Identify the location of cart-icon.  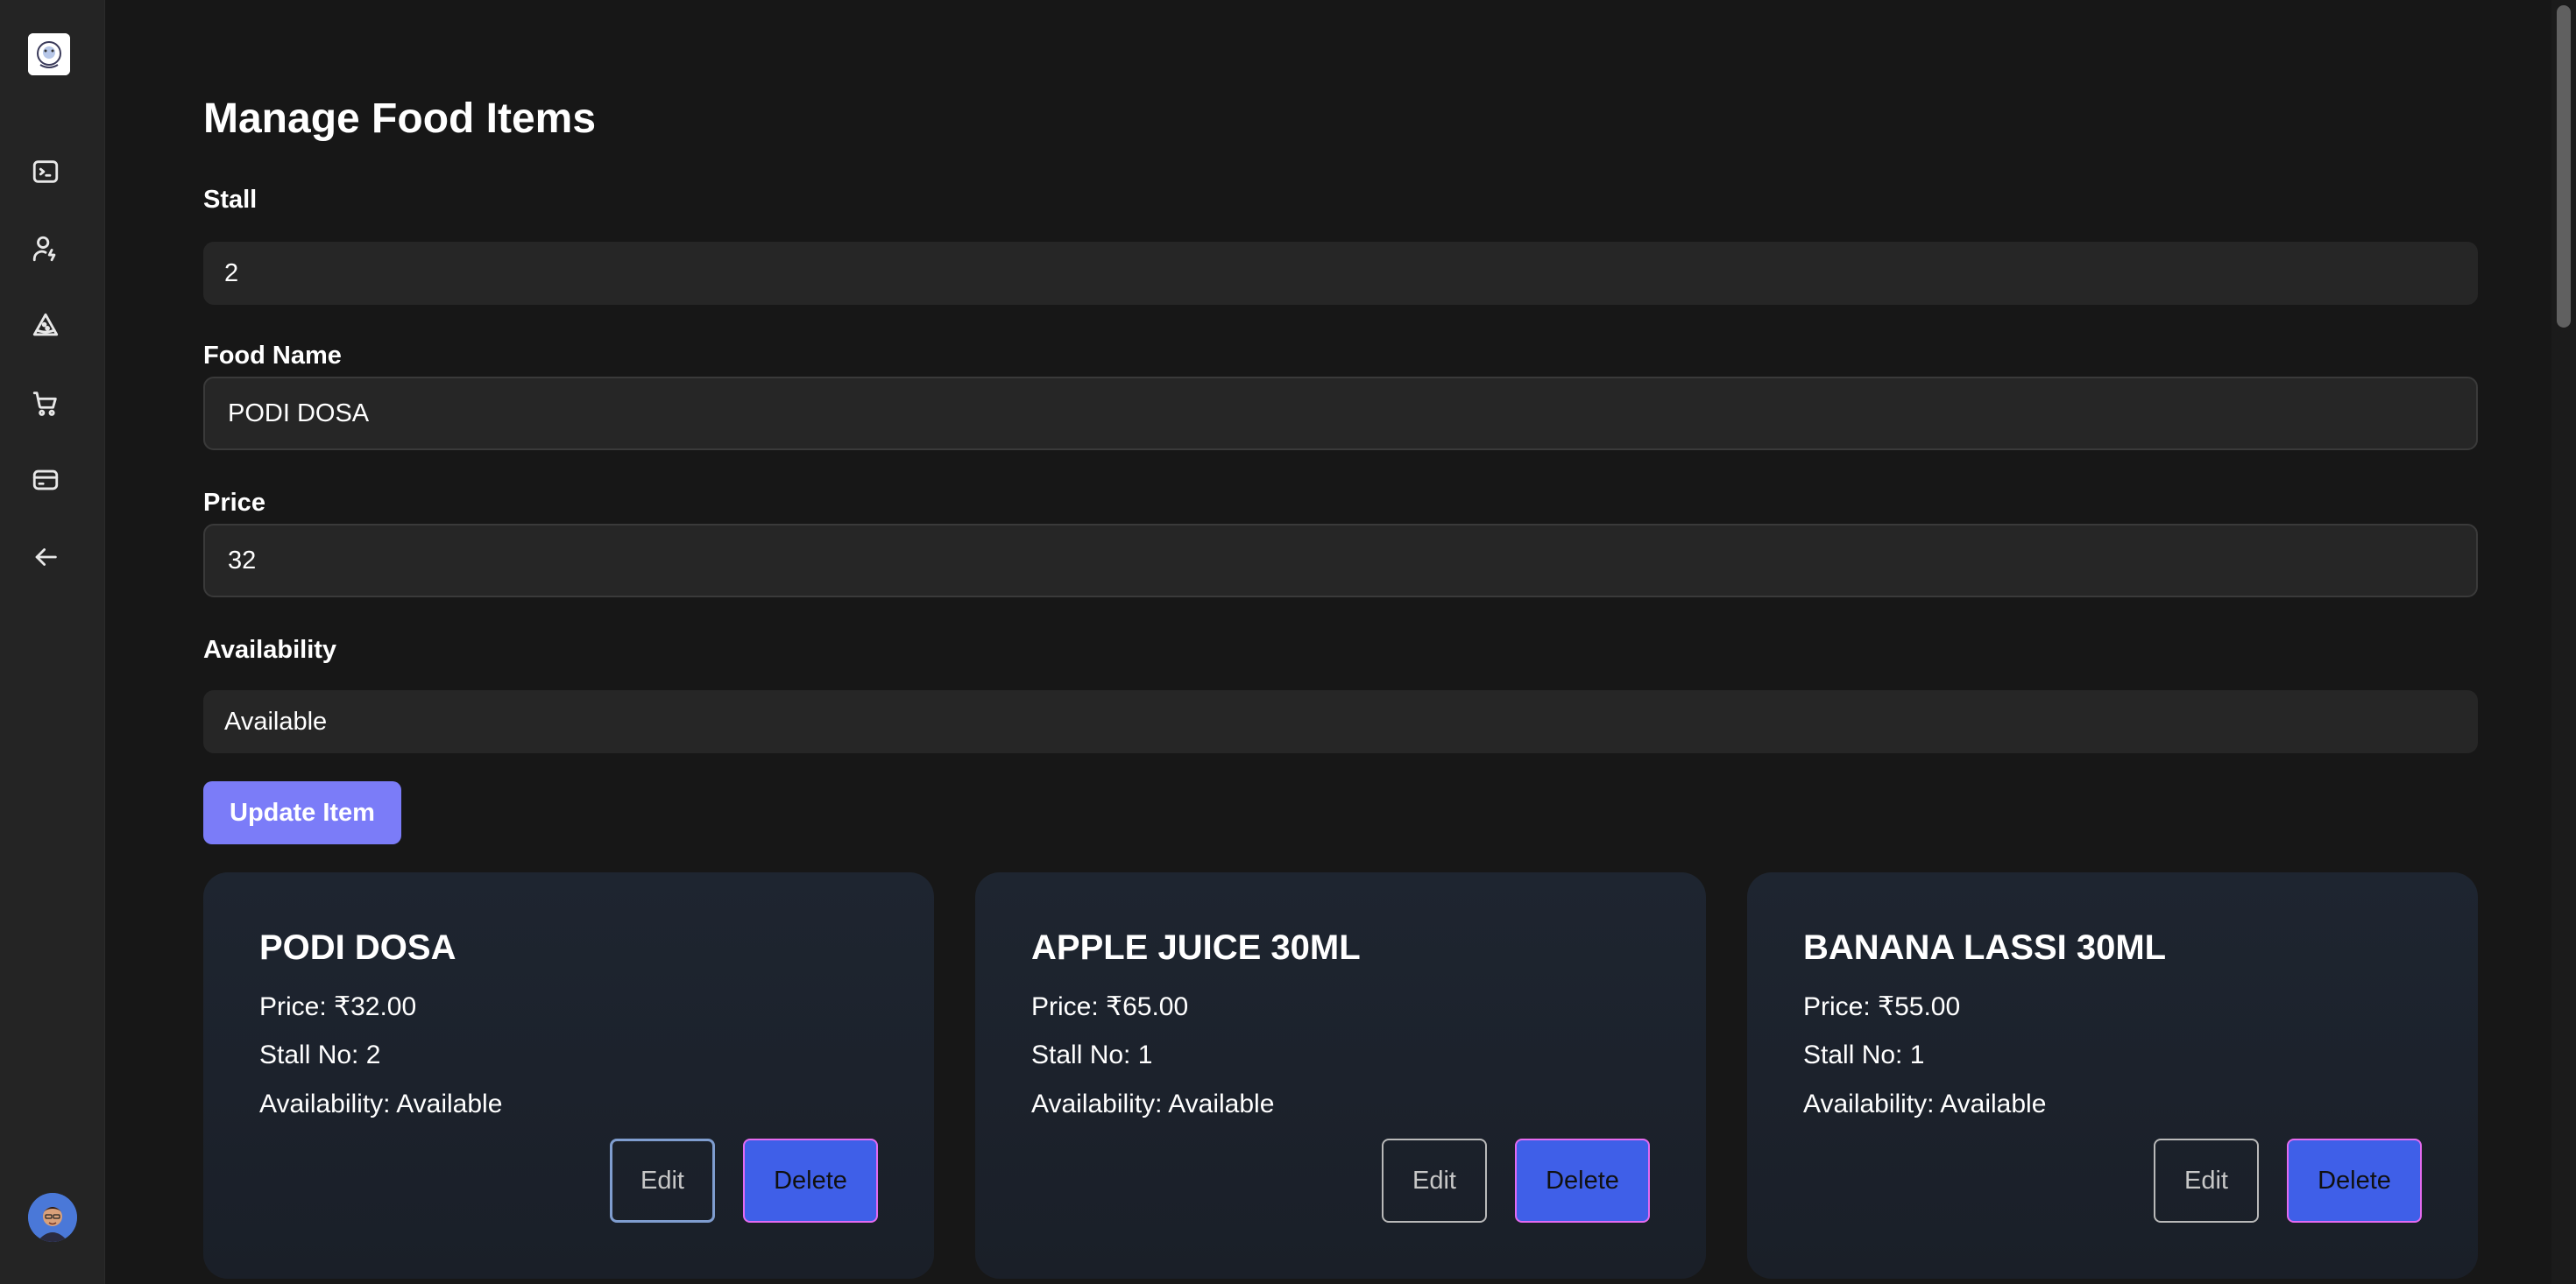
(44, 404).